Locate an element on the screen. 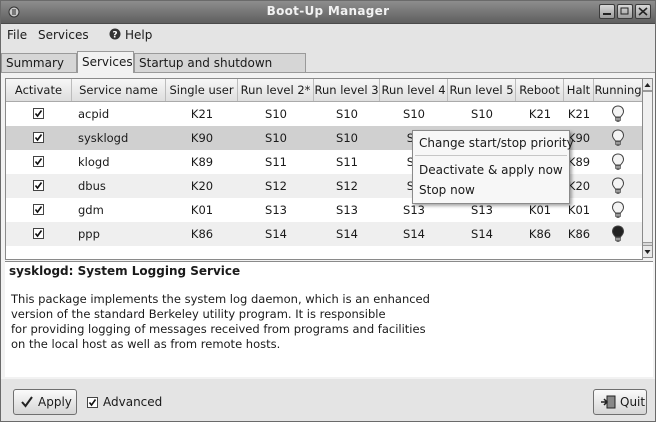 This screenshot has height=422, width=656. service-name-cell: gdm is located at coordinates (91, 210).